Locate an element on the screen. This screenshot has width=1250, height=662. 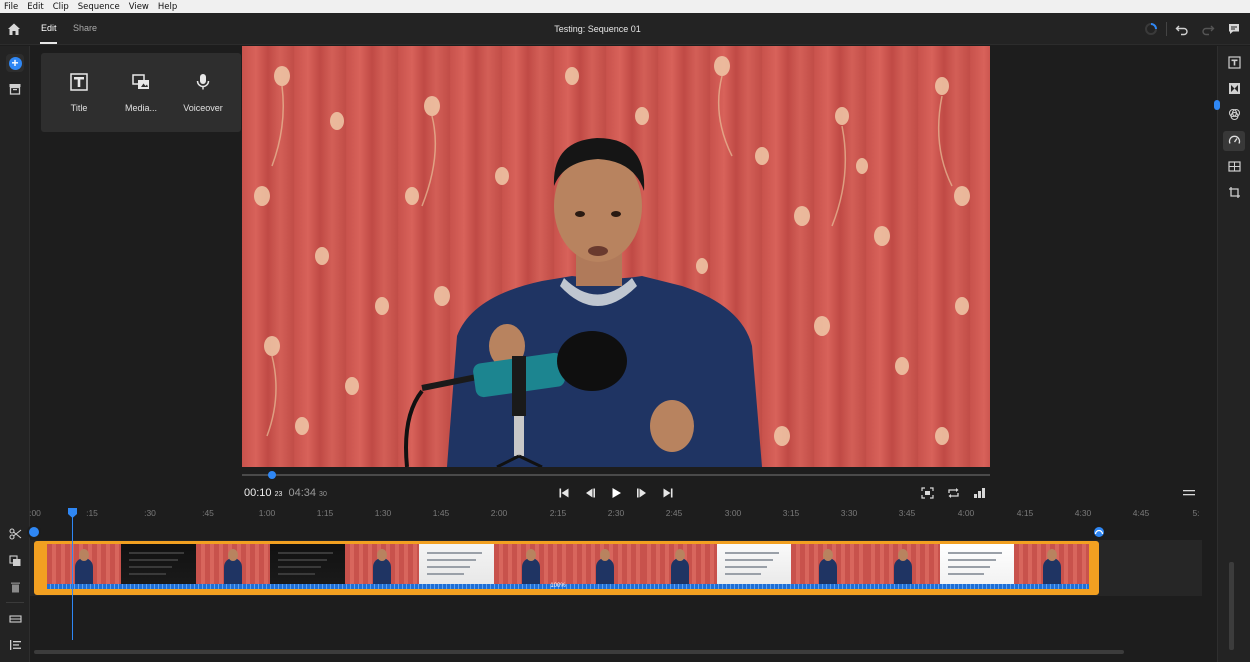
add-button: + is located at coordinates (15, 63).